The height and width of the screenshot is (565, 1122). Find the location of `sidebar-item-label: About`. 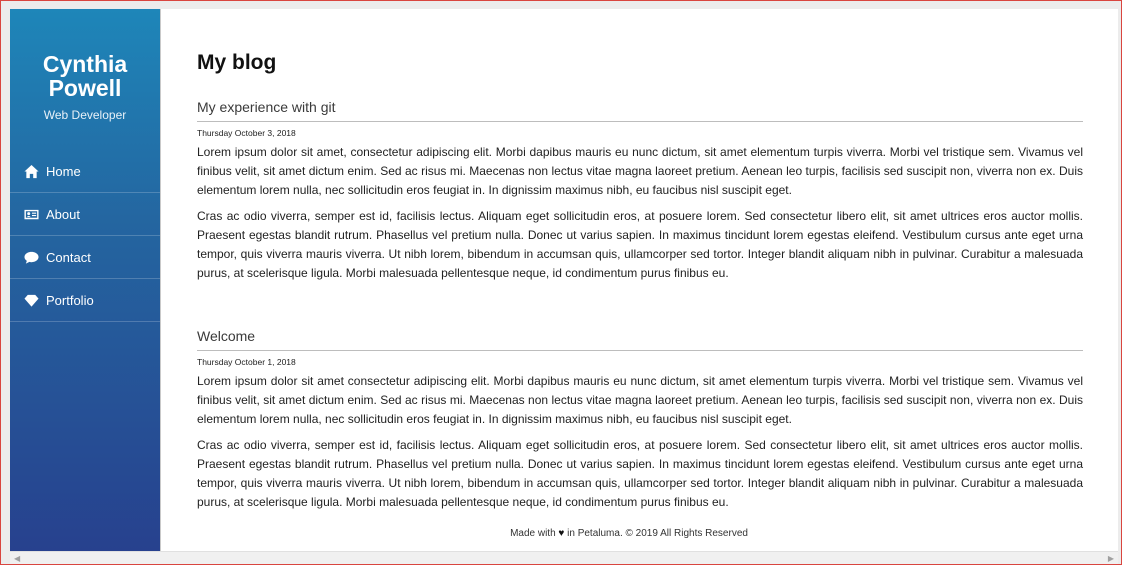

sidebar-item-label: About is located at coordinates (63, 214).